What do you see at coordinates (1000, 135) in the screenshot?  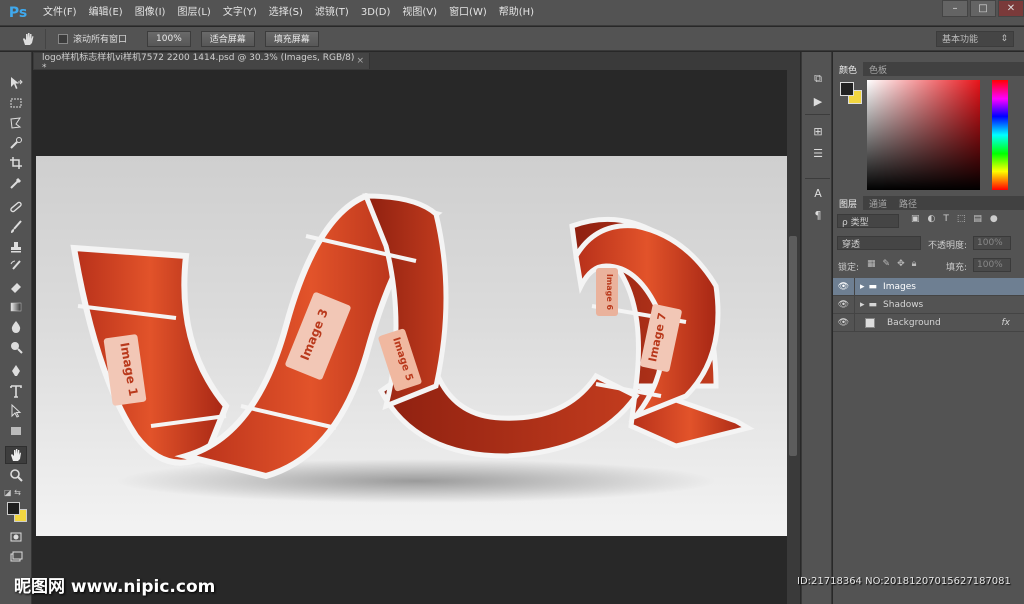 I see `hue-slider` at bounding box center [1000, 135].